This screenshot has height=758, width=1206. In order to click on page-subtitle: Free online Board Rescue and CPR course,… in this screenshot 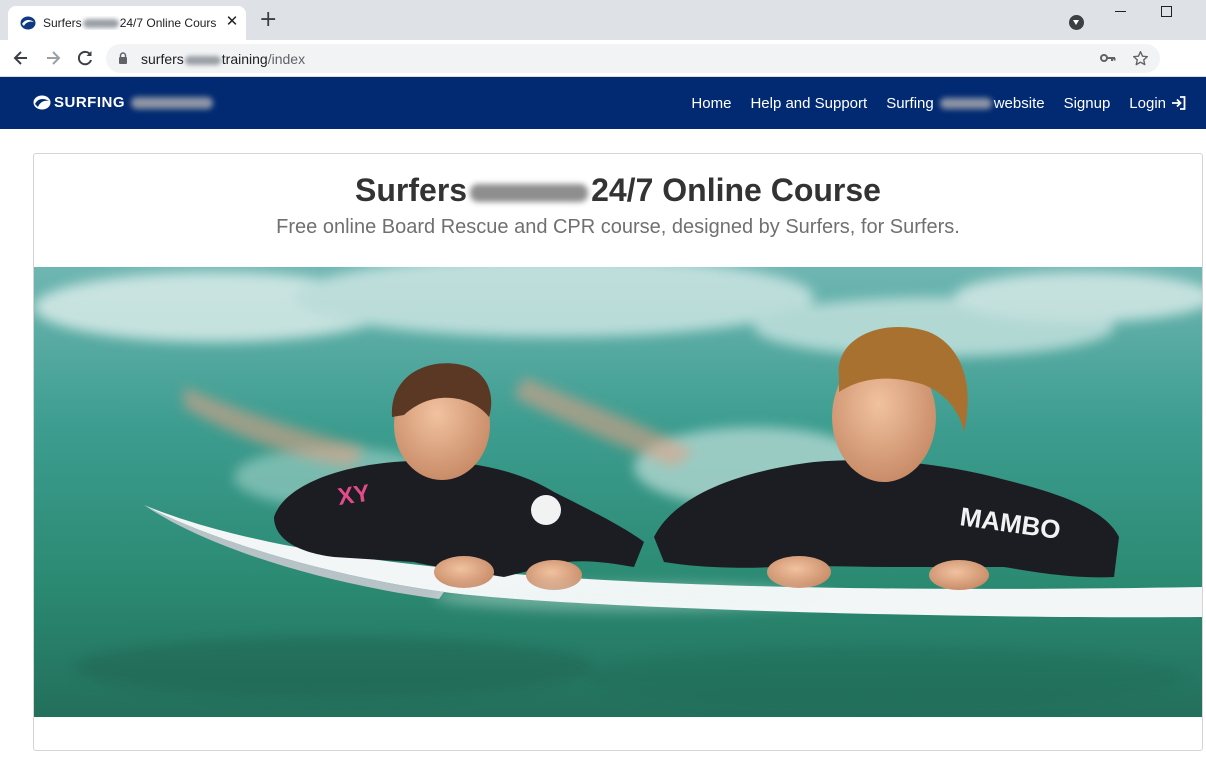, I will do `click(618, 227)`.